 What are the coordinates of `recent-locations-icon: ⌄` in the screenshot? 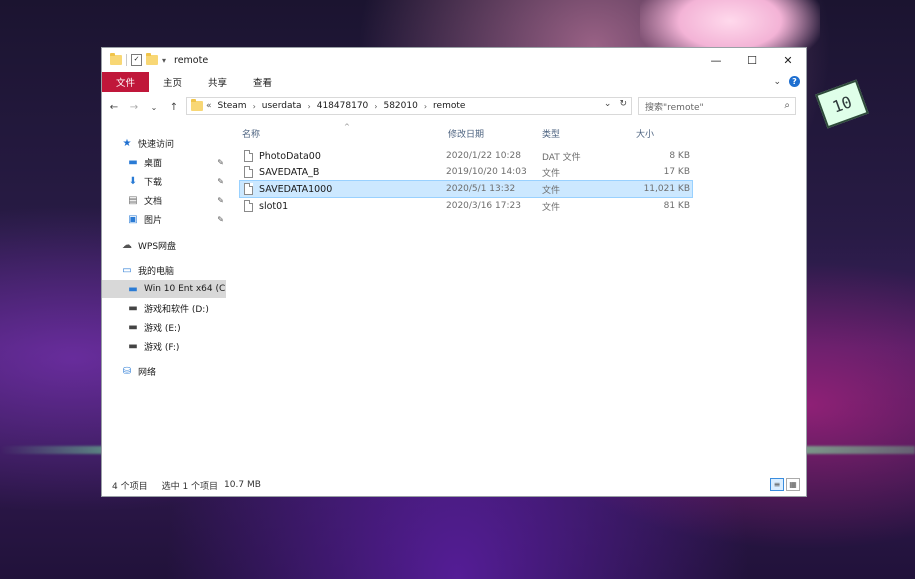 It's located at (154, 107).